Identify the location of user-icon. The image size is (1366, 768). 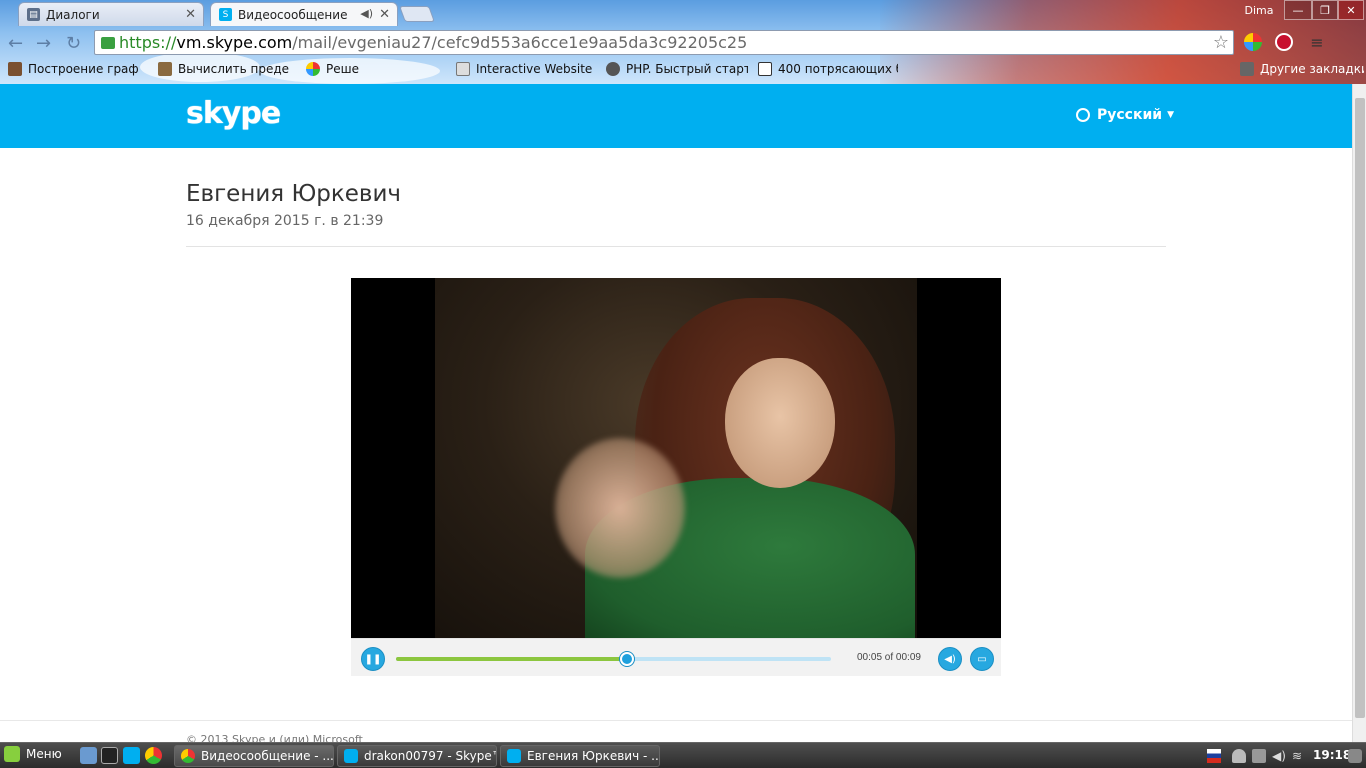
(1239, 756).